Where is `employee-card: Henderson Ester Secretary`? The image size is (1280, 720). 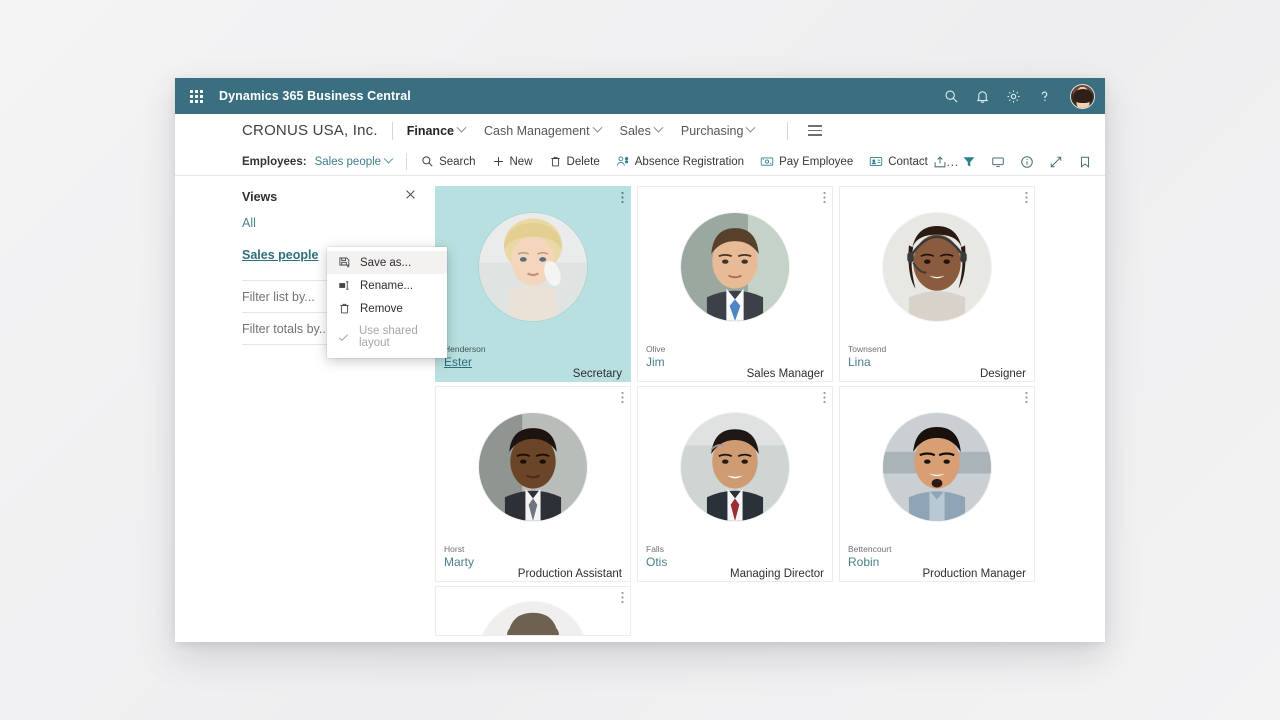 employee-card: Henderson Ester Secretary is located at coordinates (533, 284).